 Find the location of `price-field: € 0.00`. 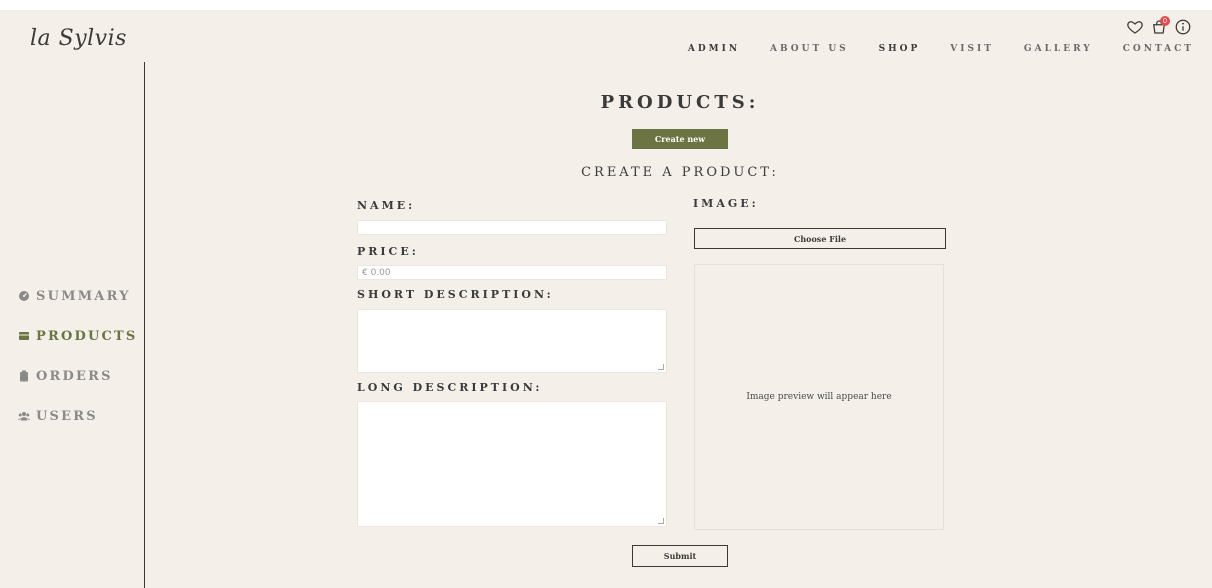

price-field: € 0.00 is located at coordinates (512, 272).